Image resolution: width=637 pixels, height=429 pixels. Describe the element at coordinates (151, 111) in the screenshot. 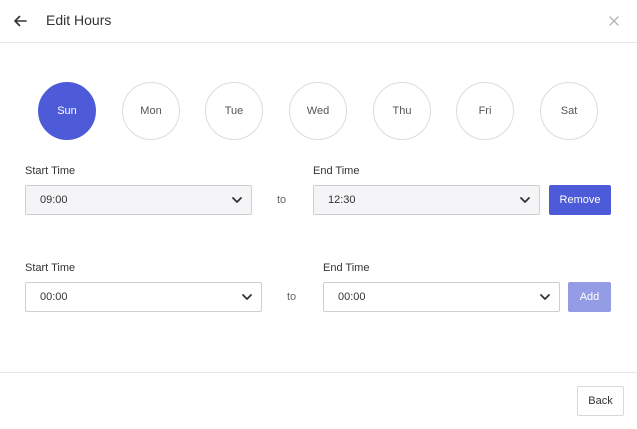

I see `day-mon: Mon` at that location.